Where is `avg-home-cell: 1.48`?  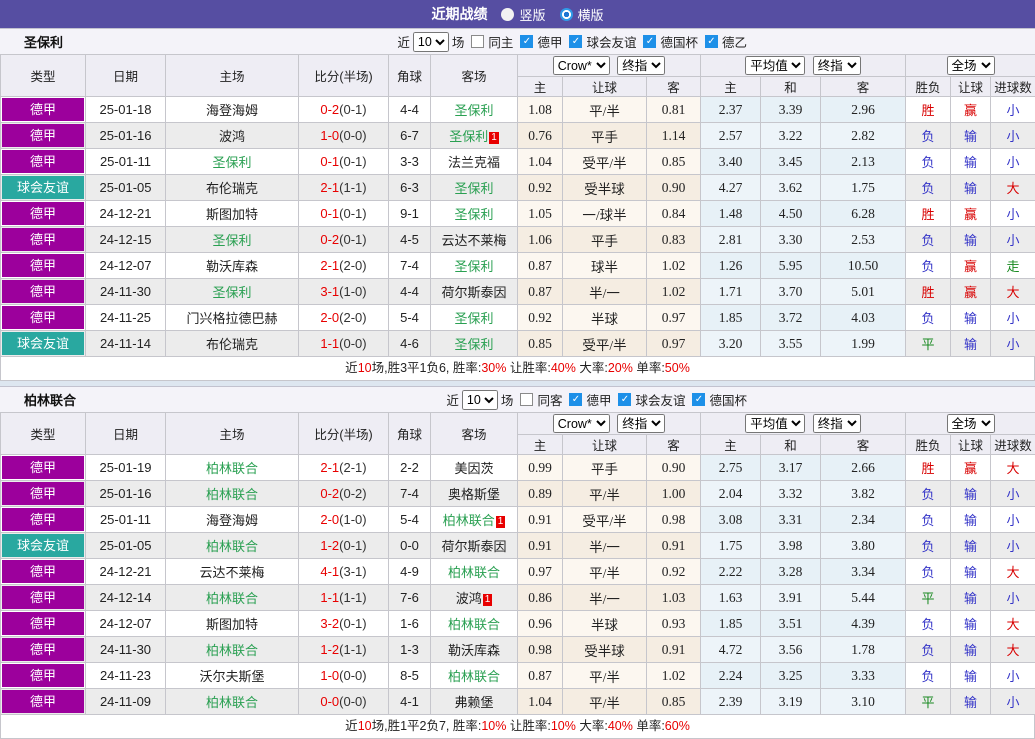
avg-home-cell: 1.48 is located at coordinates (731, 214).